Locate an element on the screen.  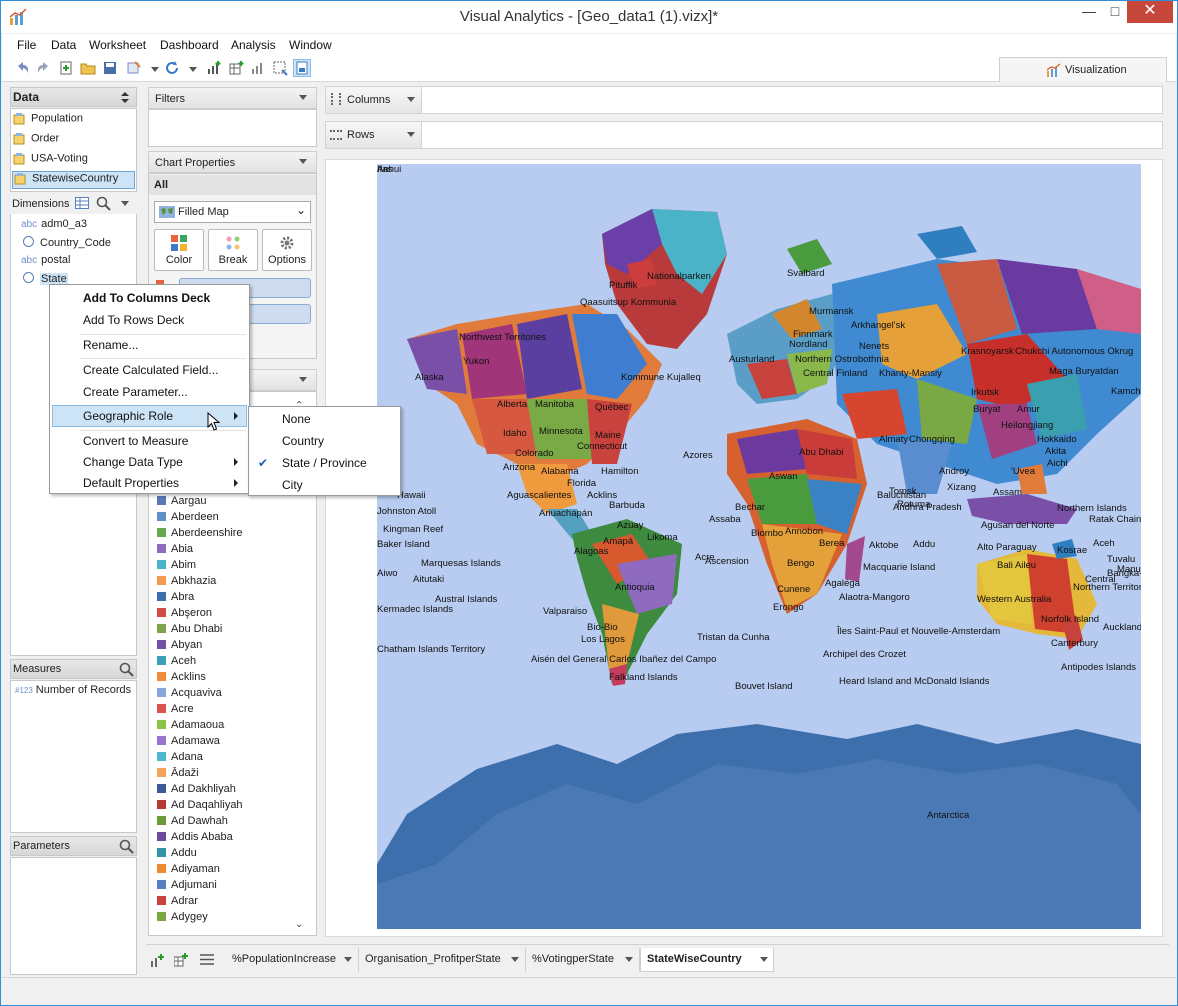
legend-item: Acquaviva is located at coordinates (189, 695).